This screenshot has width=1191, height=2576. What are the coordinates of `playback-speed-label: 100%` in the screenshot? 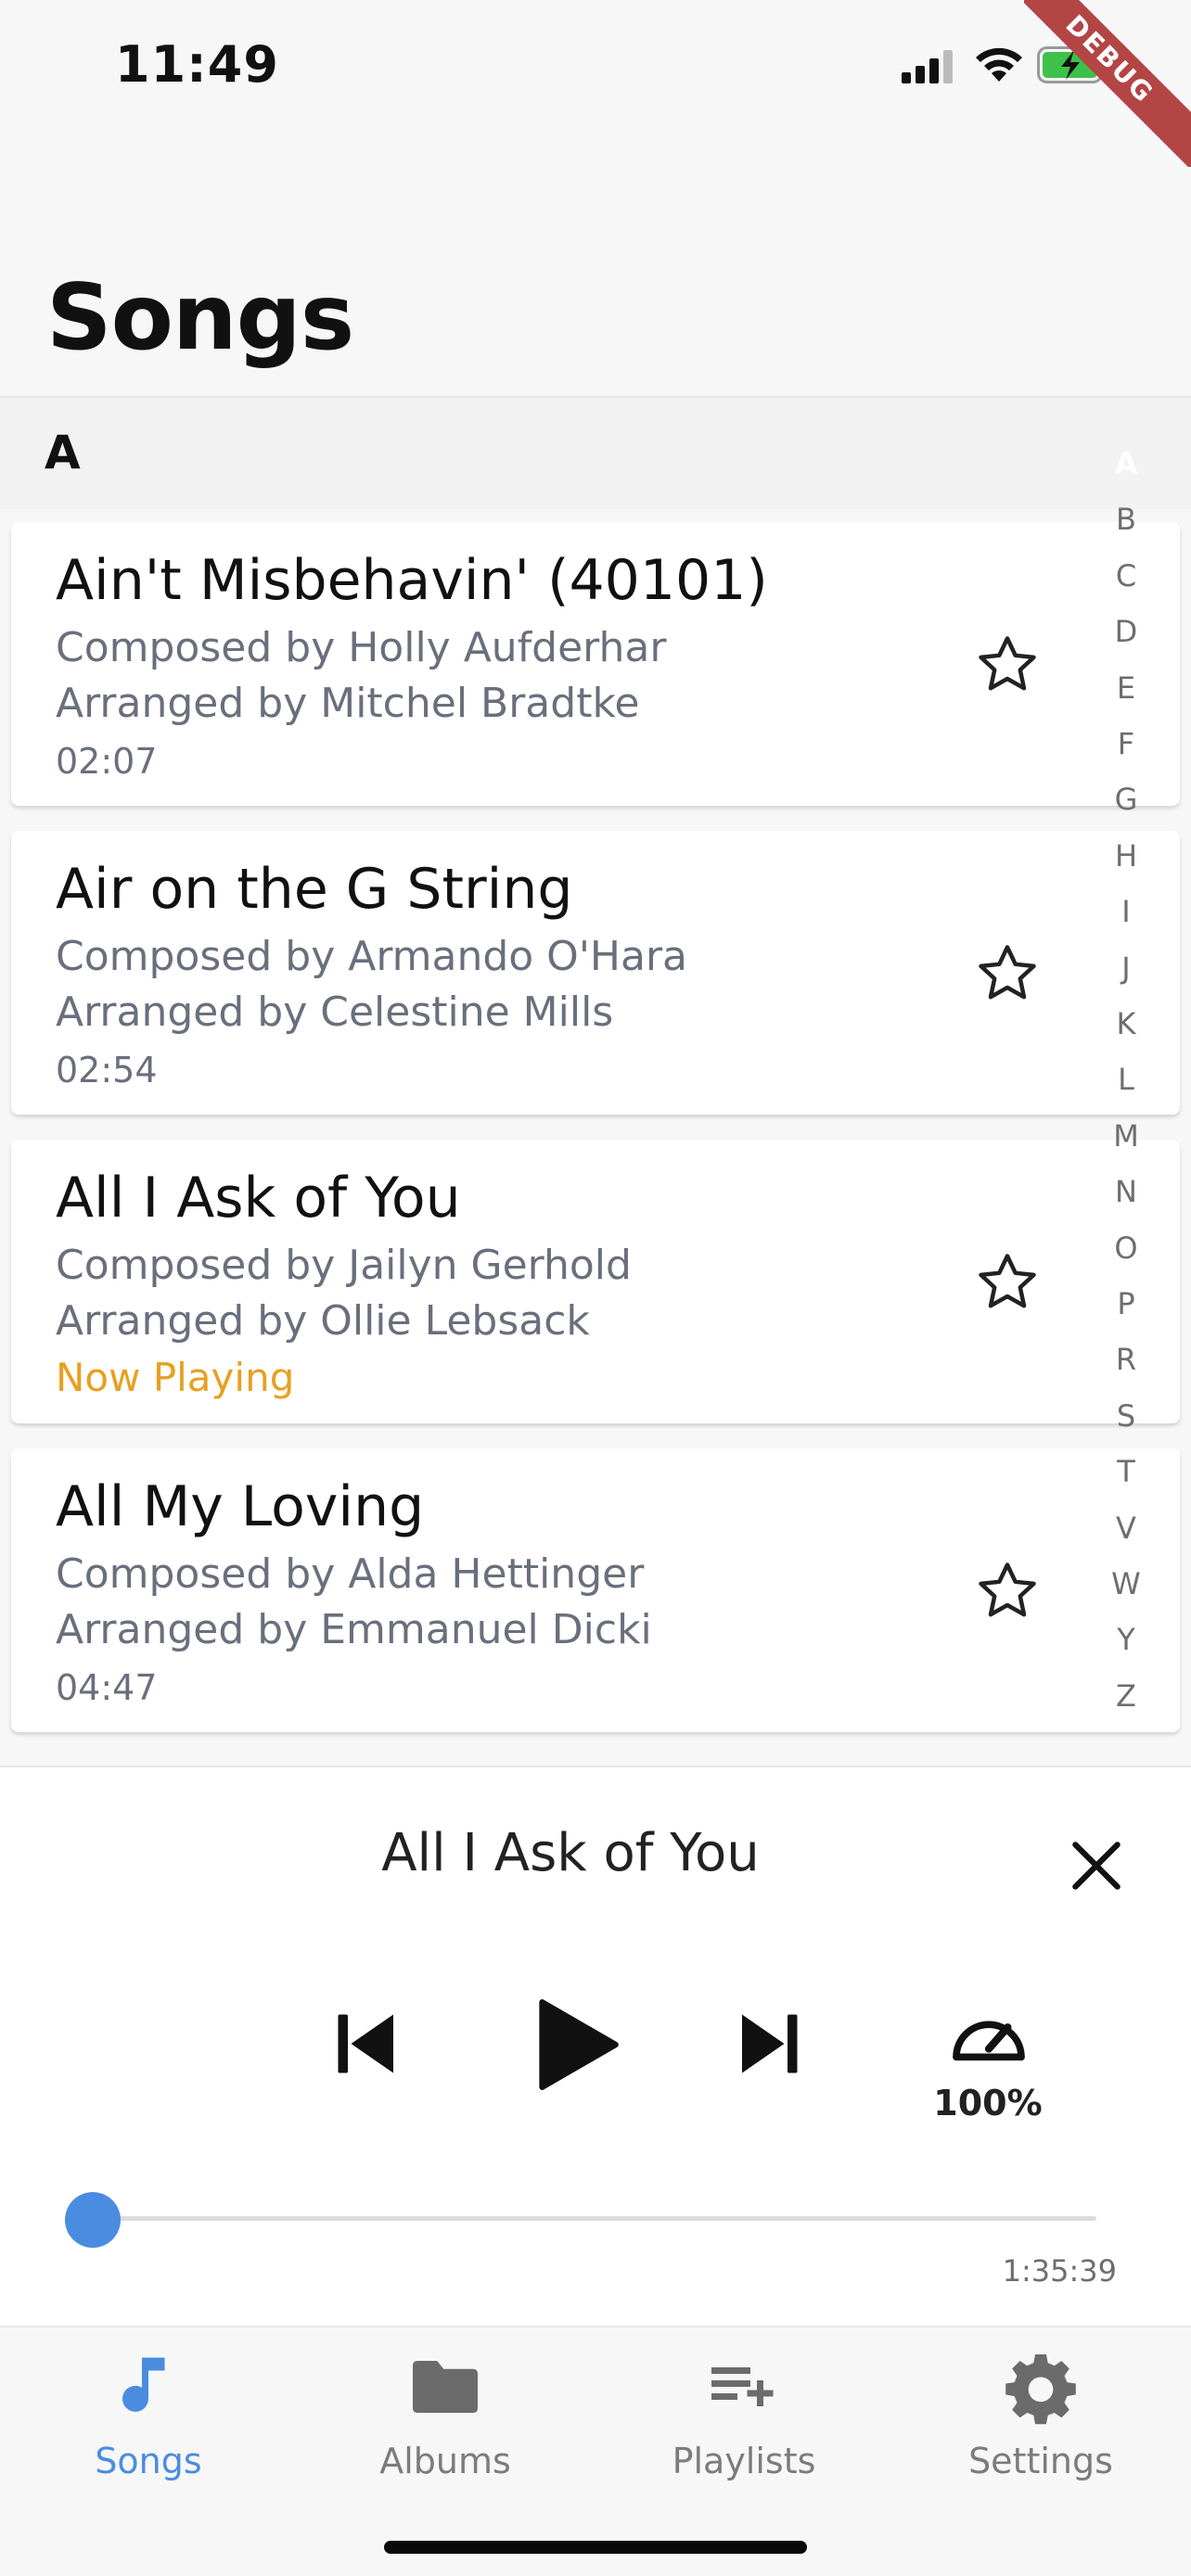 It's located at (988, 2103).